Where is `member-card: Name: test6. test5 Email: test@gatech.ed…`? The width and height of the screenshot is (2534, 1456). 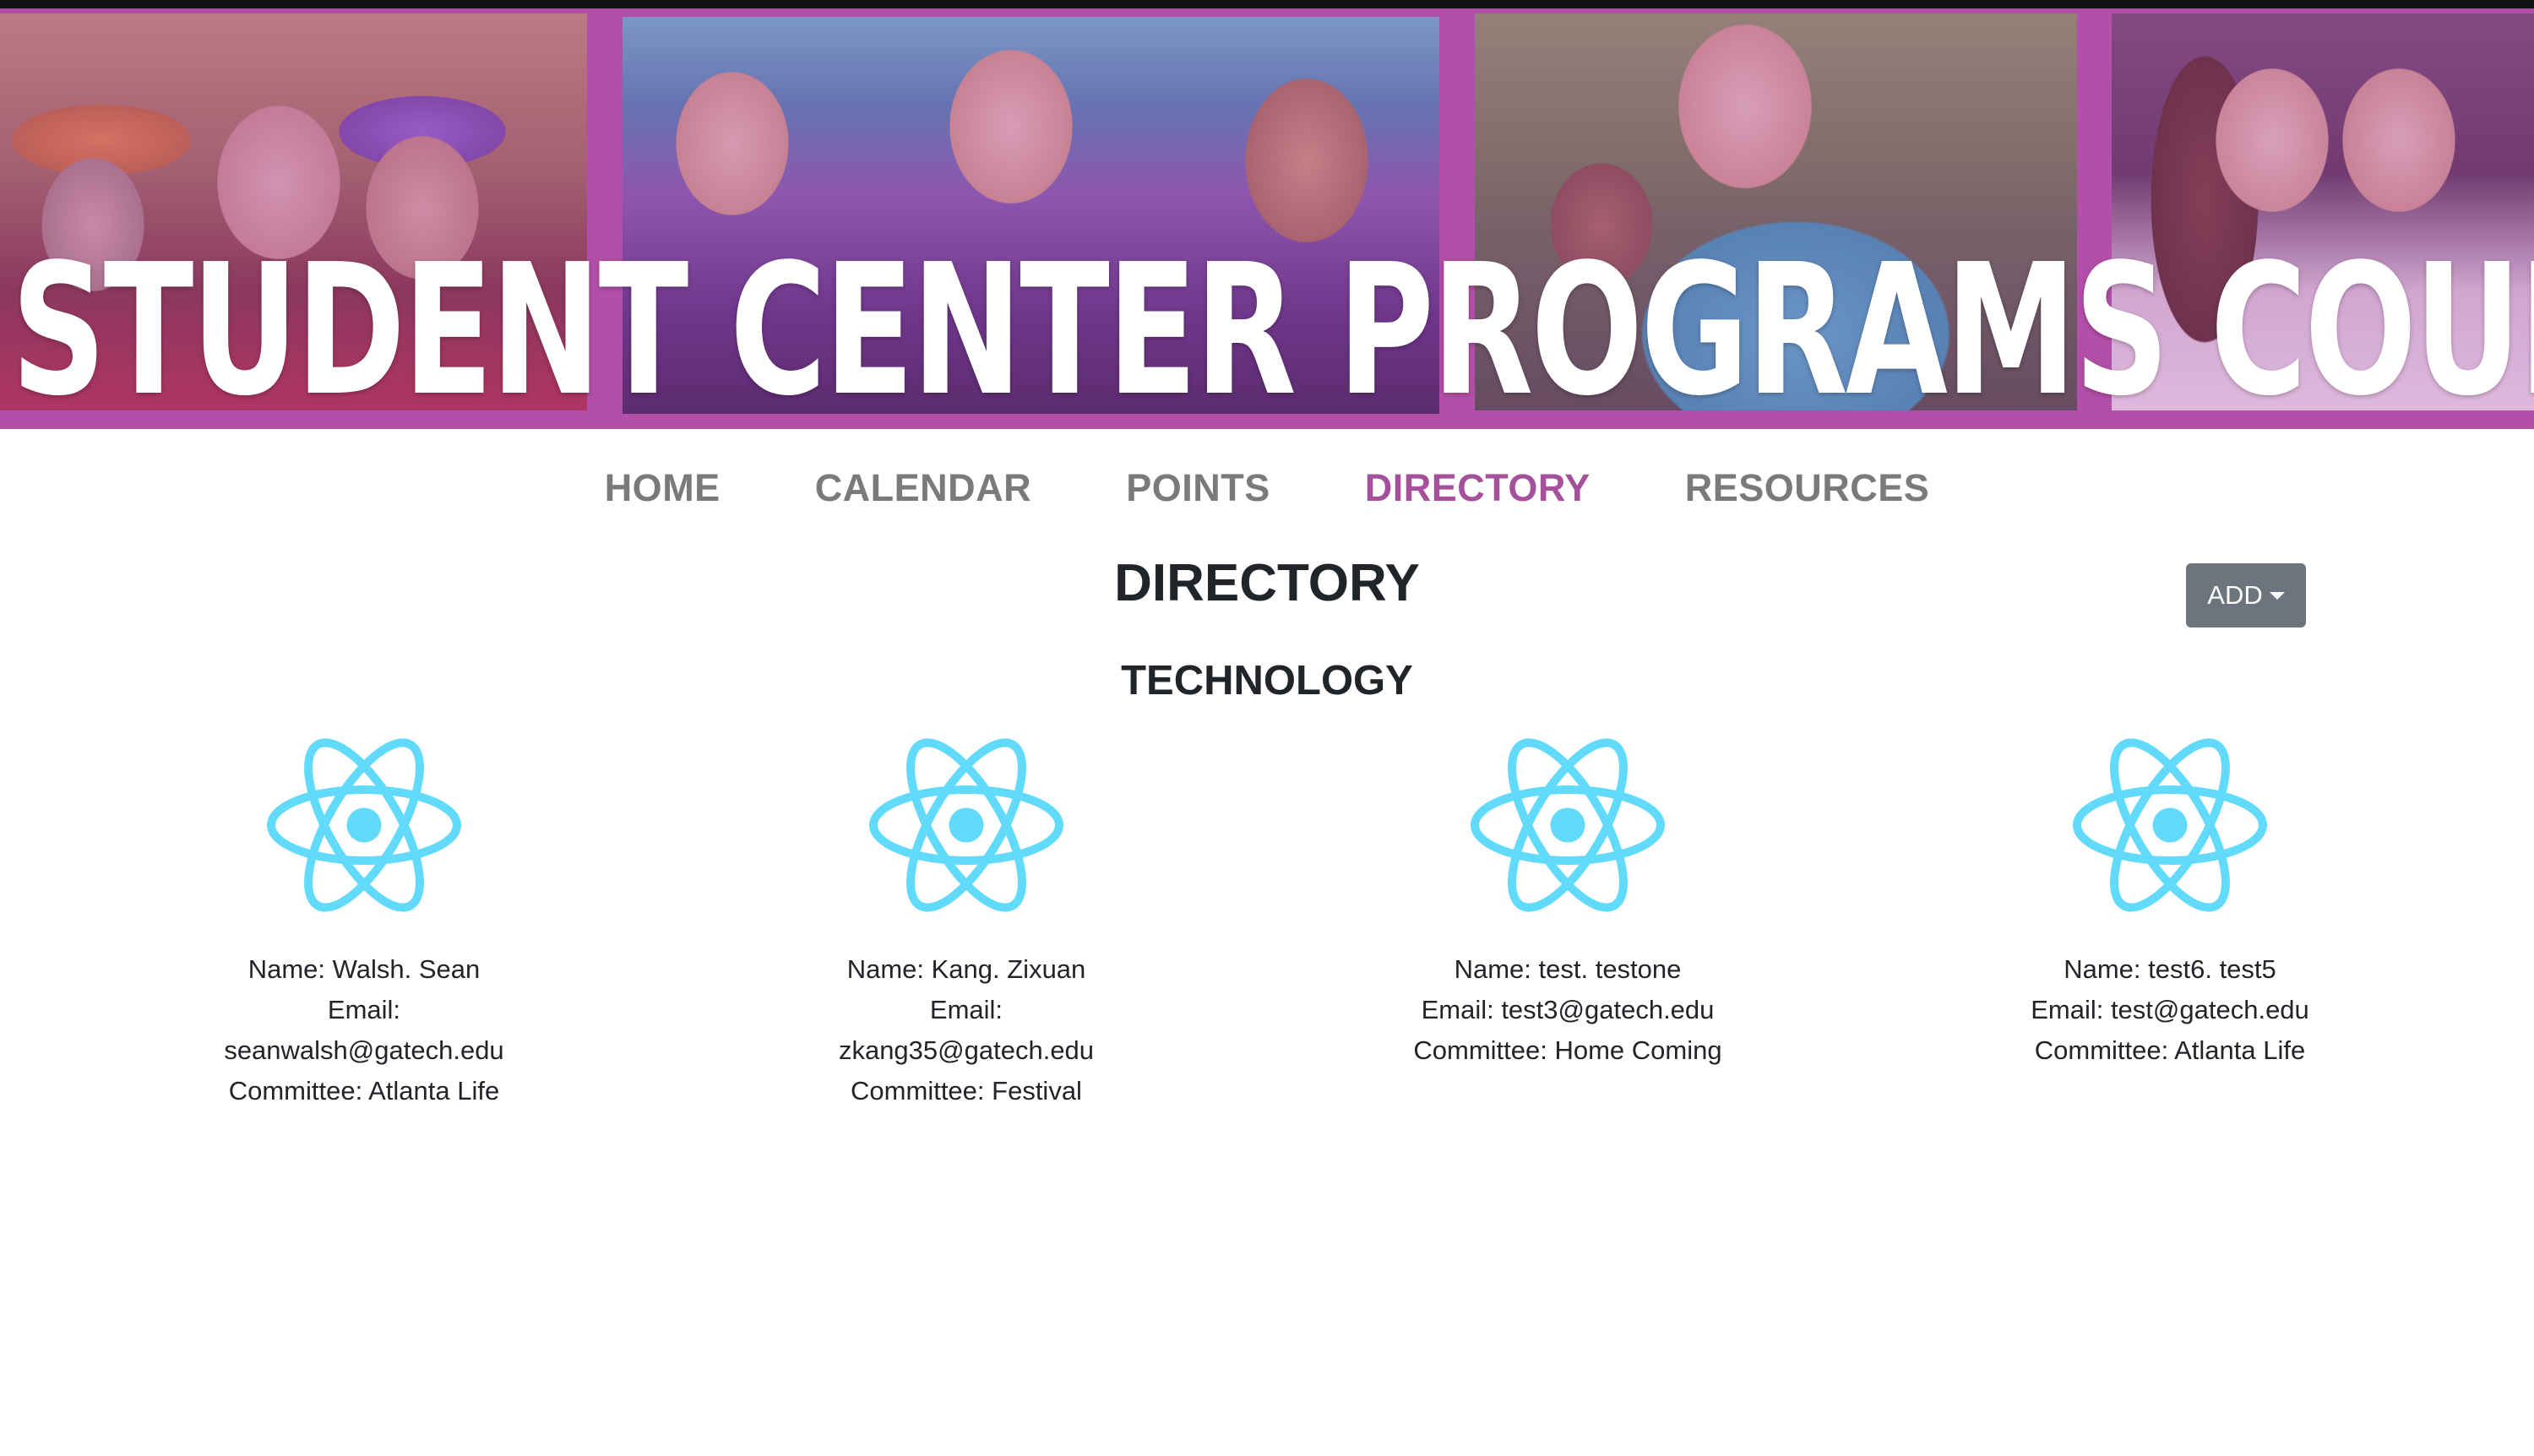
member-card: Name: test6. test5 Email: test@gatech.ed… is located at coordinates (2169, 903).